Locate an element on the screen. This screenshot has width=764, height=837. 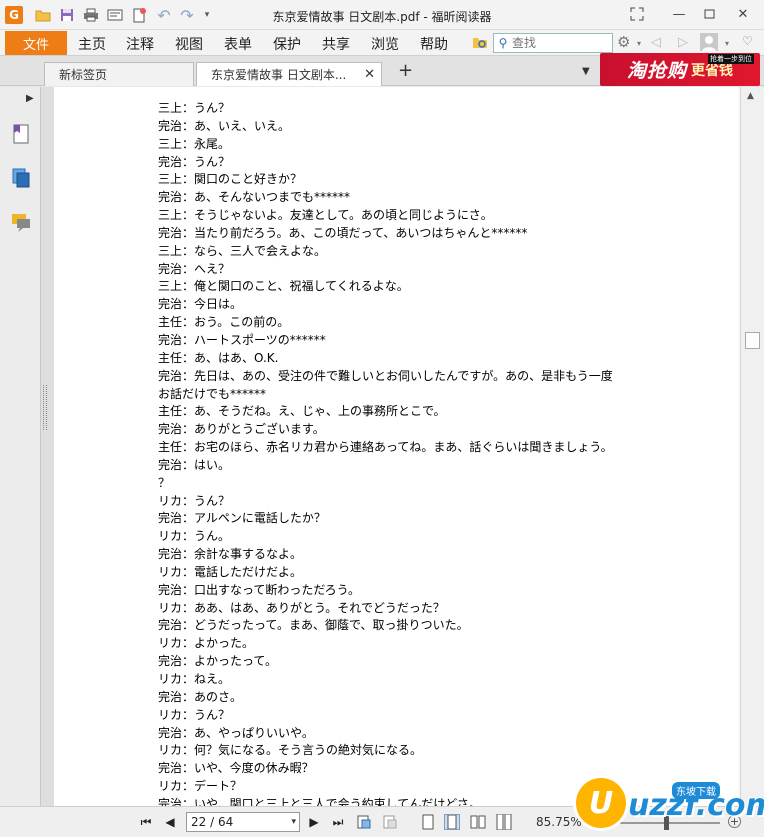
scrollbar-thumb is located at coordinates (752, 340).